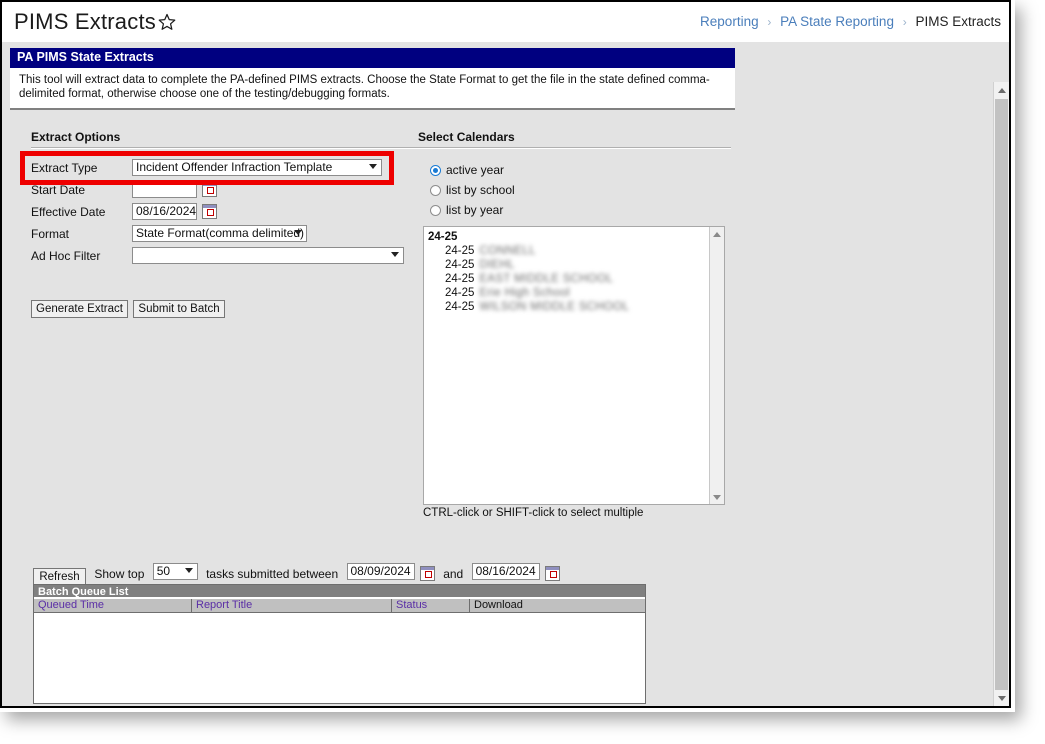 The image size is (1045, 744). Describe the element at coordinates (427, 573) in the screenshot. I see `batch-from-date-calendar-icon` at that location.